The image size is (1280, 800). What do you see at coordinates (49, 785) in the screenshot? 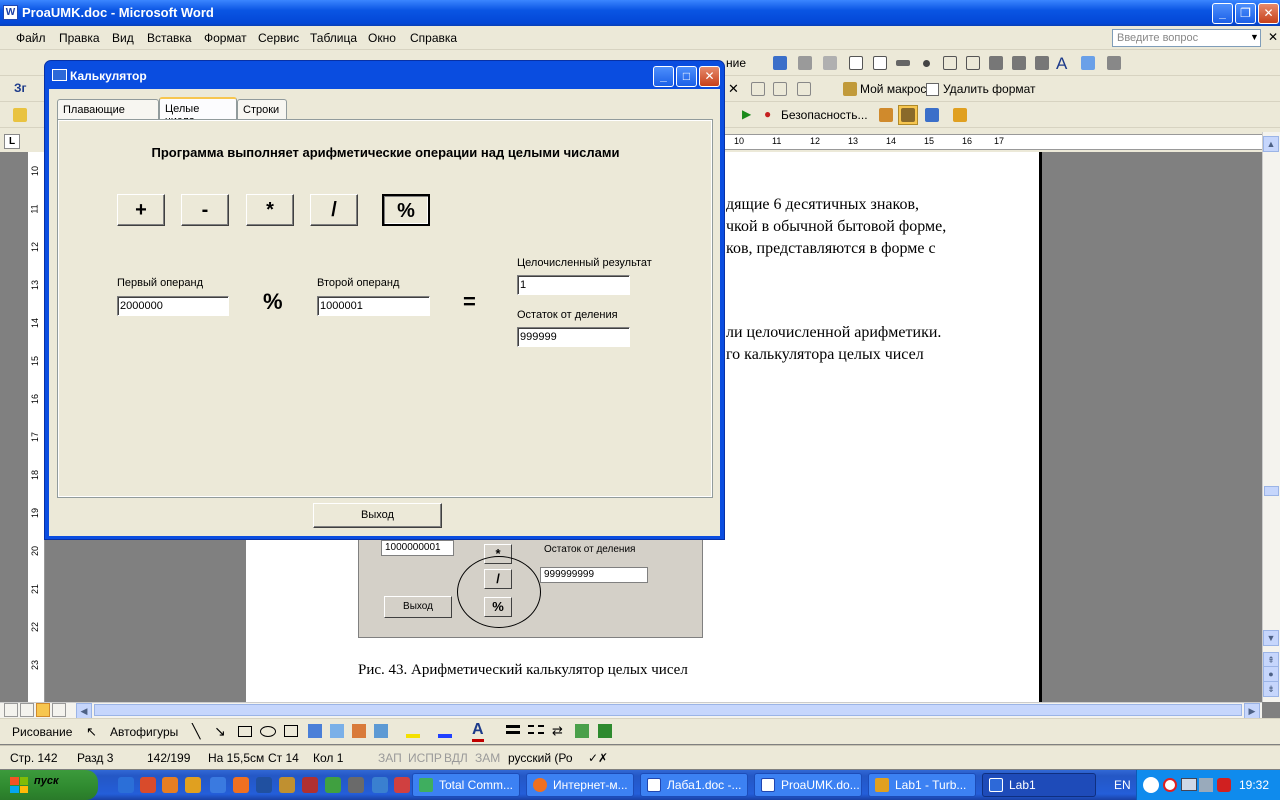
I see `start-button: пуск` at bounding box center [49, 785].